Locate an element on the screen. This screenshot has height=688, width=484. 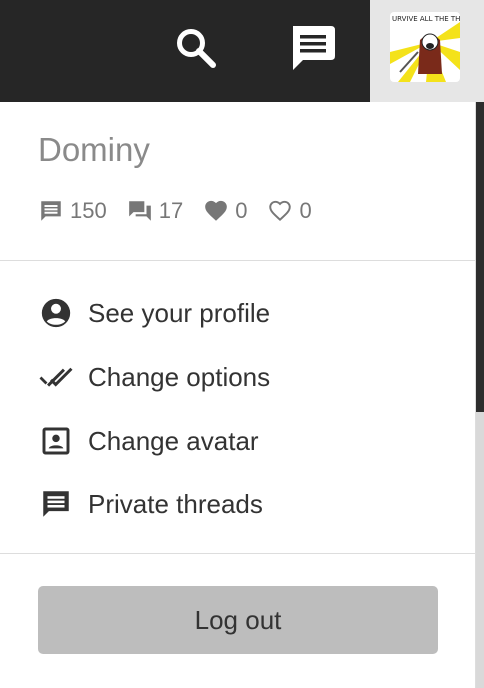
change-avatar-link: Change avatar is located at coordinates (148, 441).